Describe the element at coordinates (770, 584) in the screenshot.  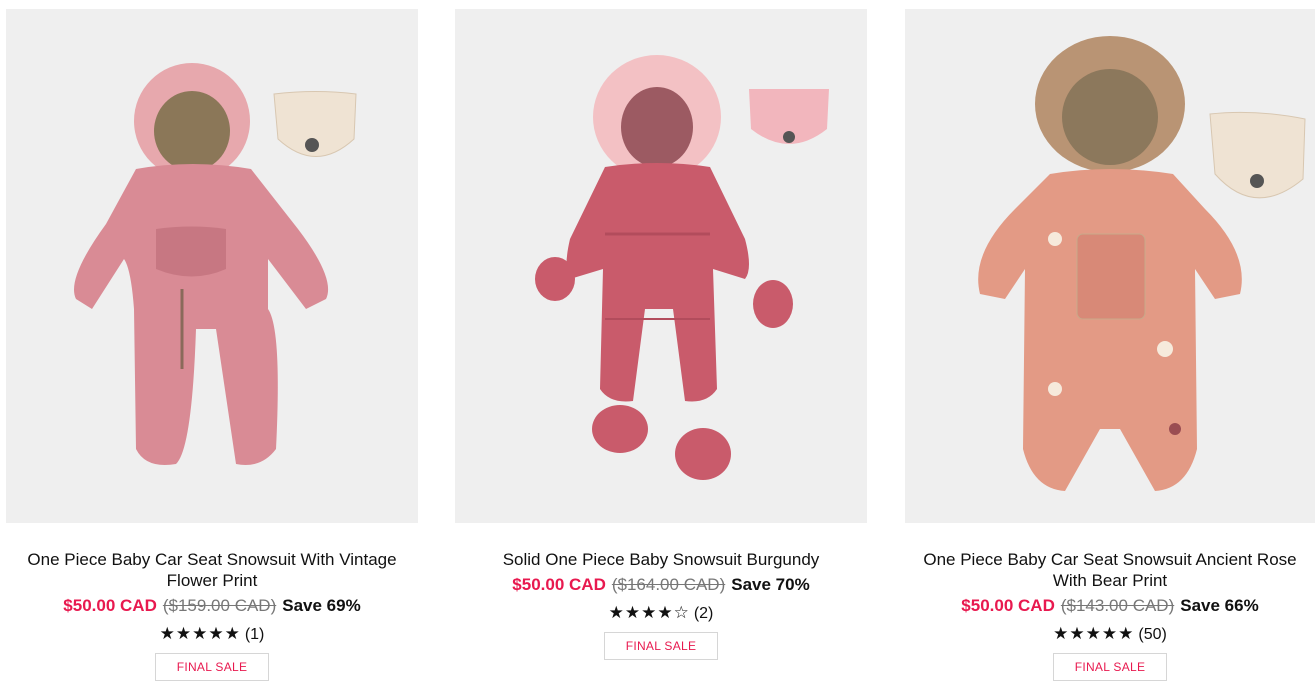
I see `save-percent: Save 70%` at that location.